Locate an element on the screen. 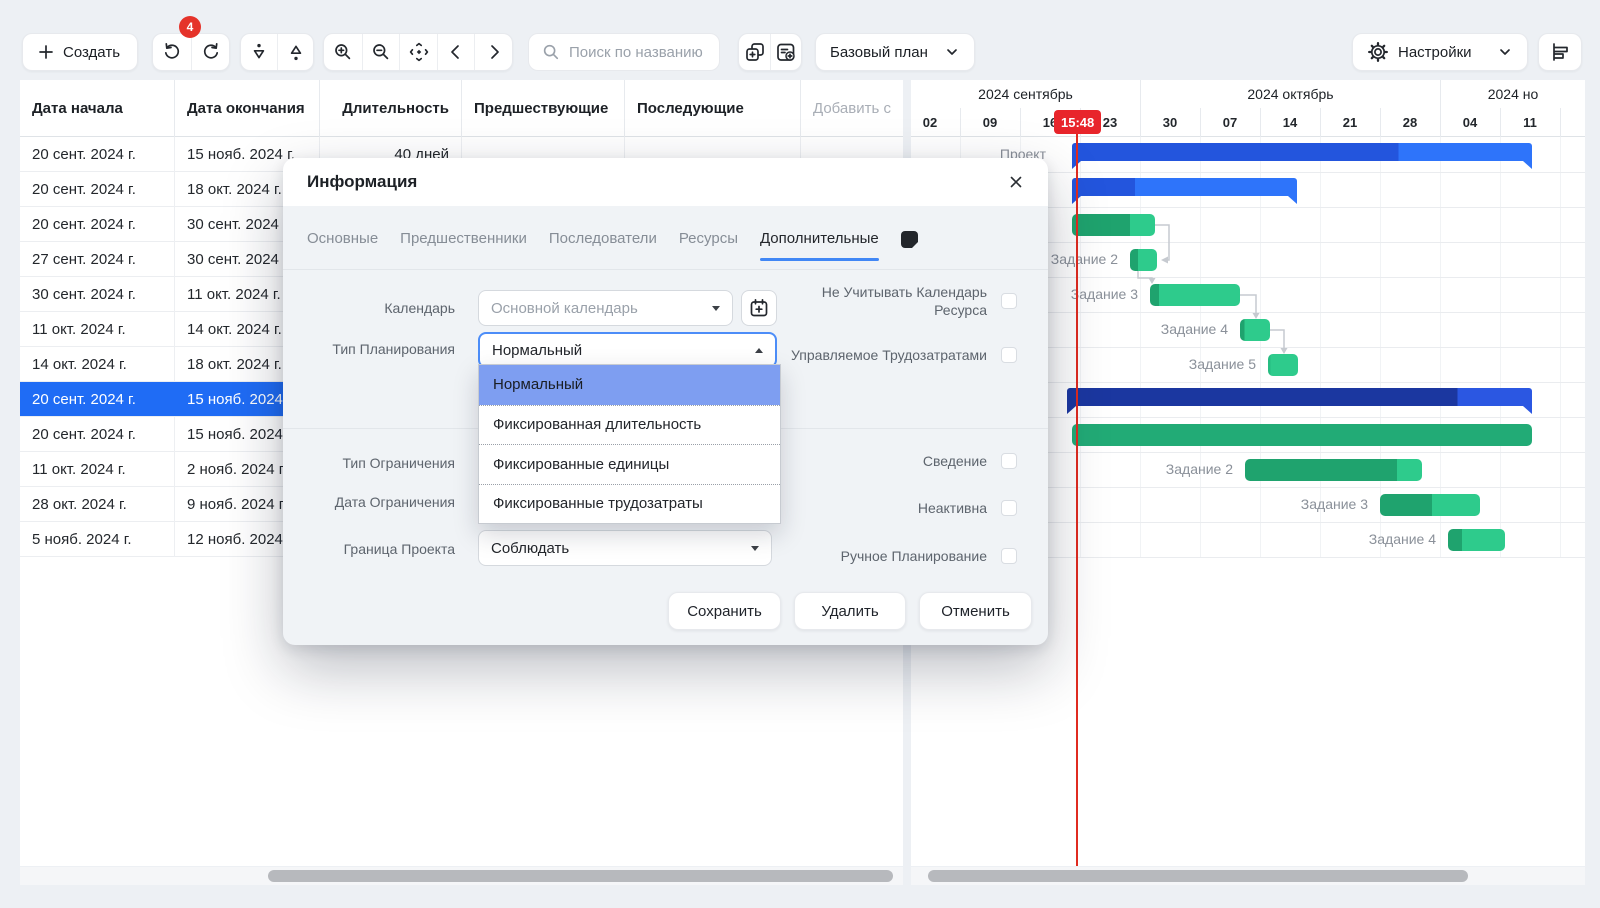 The height and width of the screenshot is (908, 1600). checkbox-row-inactive: Неактивна is located at coordinates (967, 508).